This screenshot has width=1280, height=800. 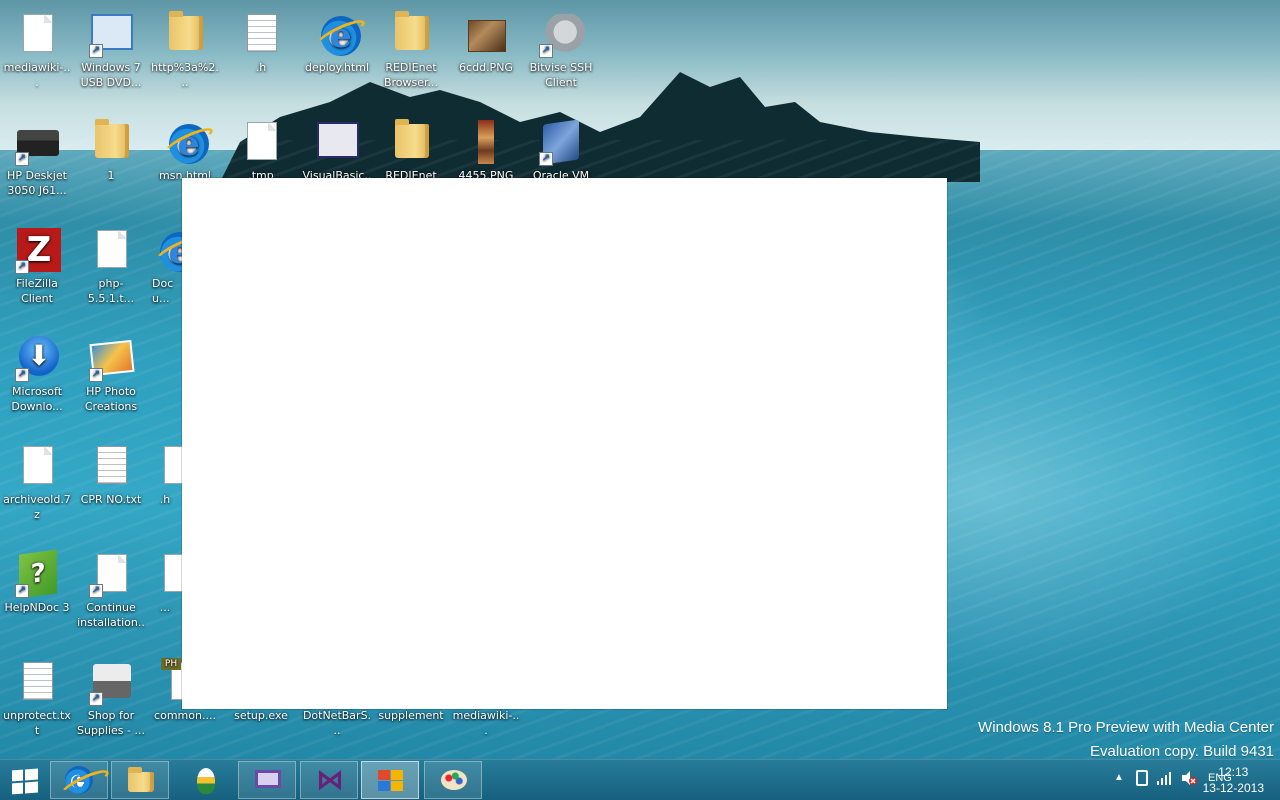 I want to click on virtualbox-icon: ↗, so click(x=561, y=142).